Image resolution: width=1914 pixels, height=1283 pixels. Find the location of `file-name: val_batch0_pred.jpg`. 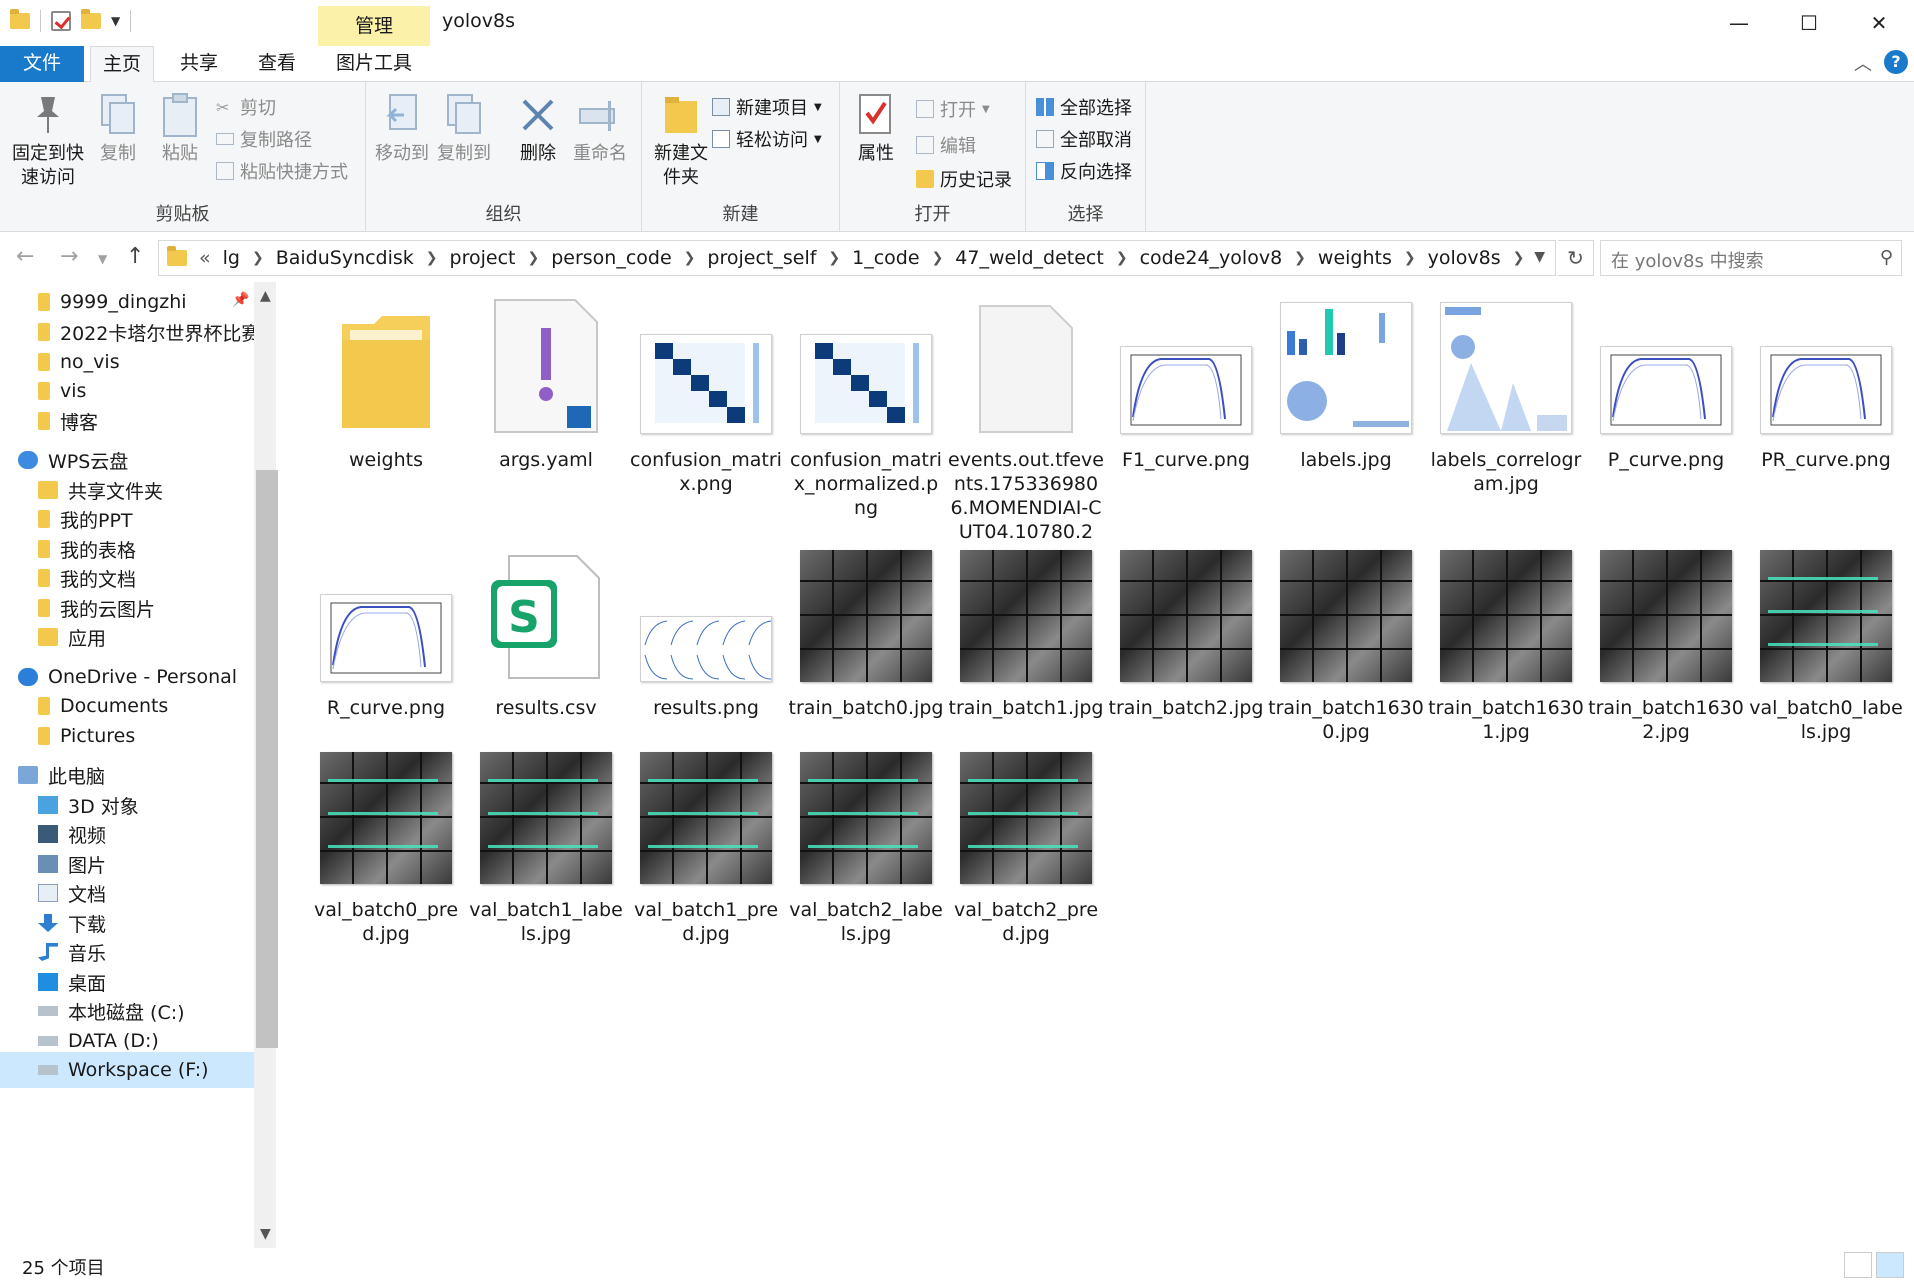

file-name: val_batch0_pred.jpg is located at coordinates (386, 922).